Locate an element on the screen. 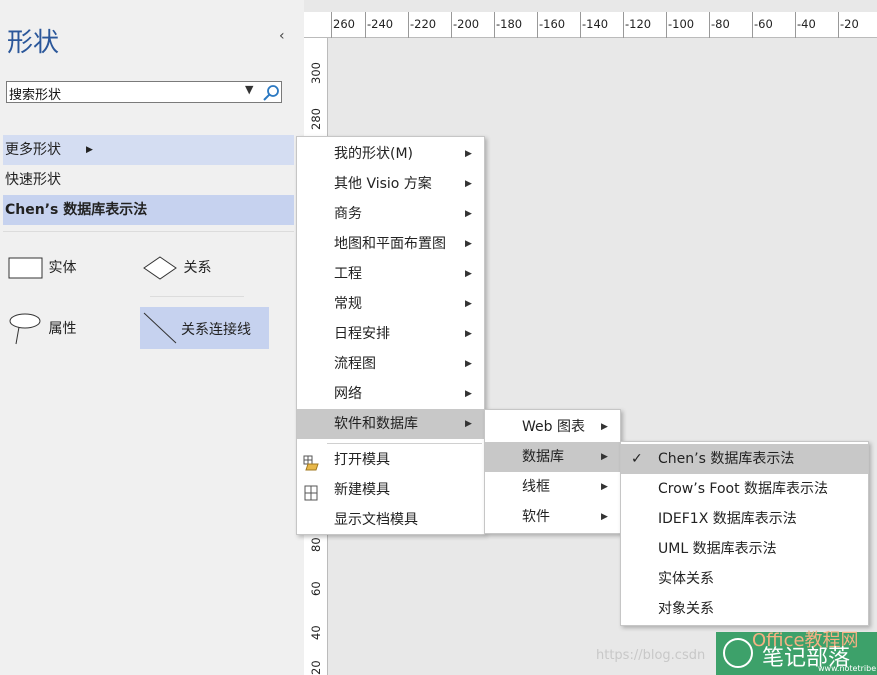 The width and height of the screenshot is (877, 675). ruler-tick-label: -160 is located at coordinates (552, 24).